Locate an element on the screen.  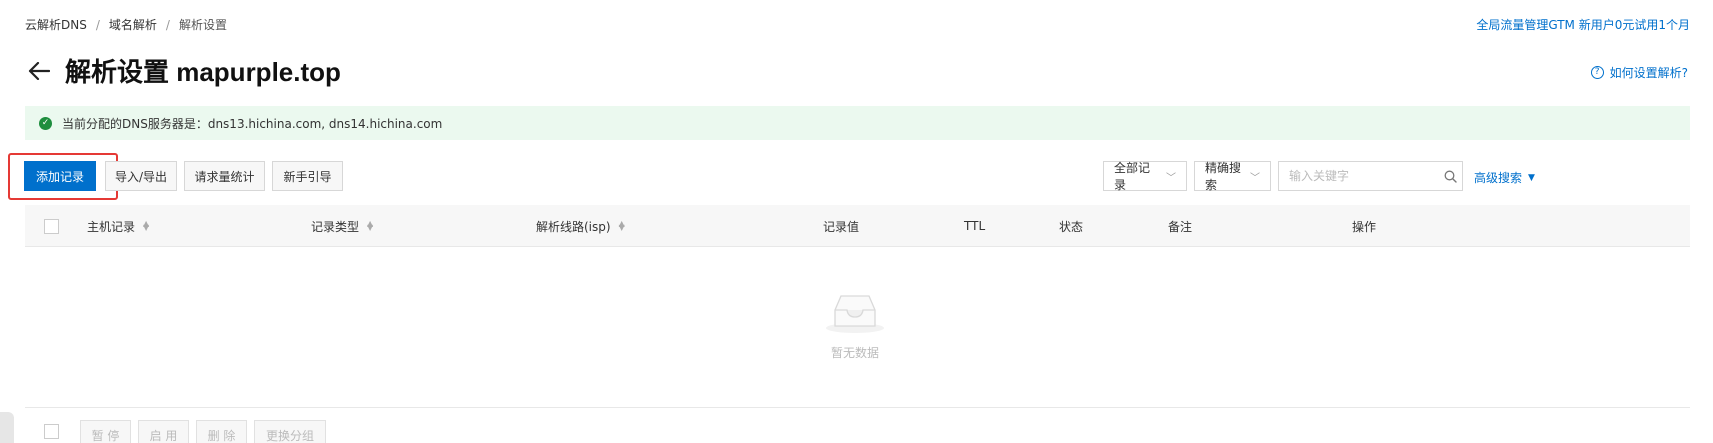
keyword-search-input is located at coordinates (1359, 176).